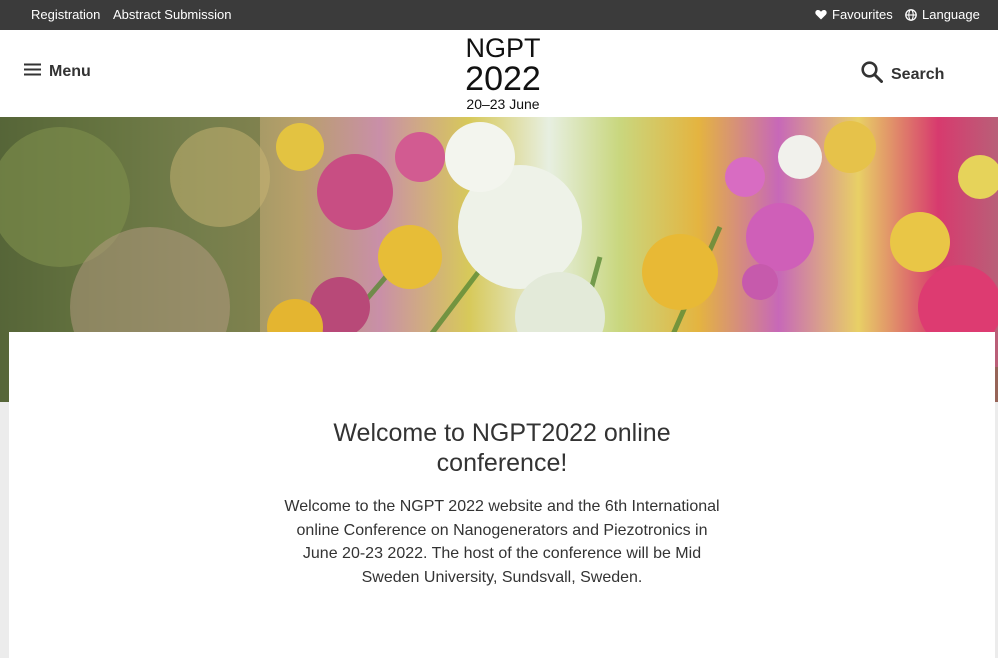 This screenshot has width=998, height=658. I want to click on favourites-label: Favourites, so click(862, 14).